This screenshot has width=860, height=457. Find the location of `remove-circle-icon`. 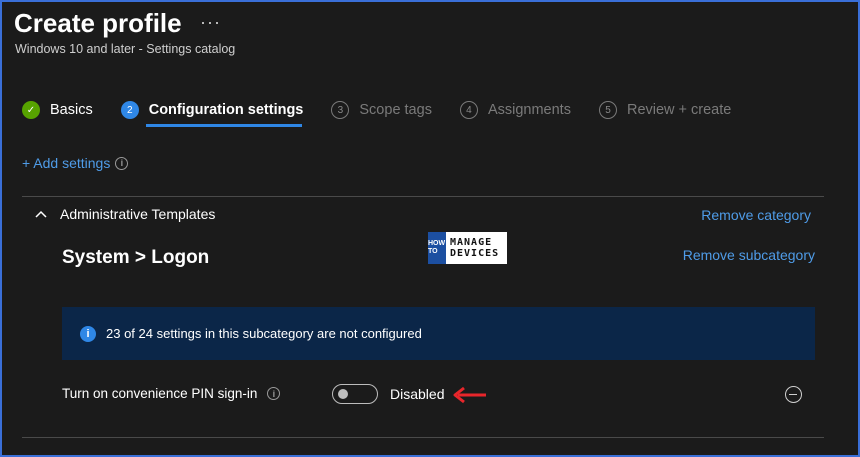

remove-circle-icon is located at coordinates (793, 394).